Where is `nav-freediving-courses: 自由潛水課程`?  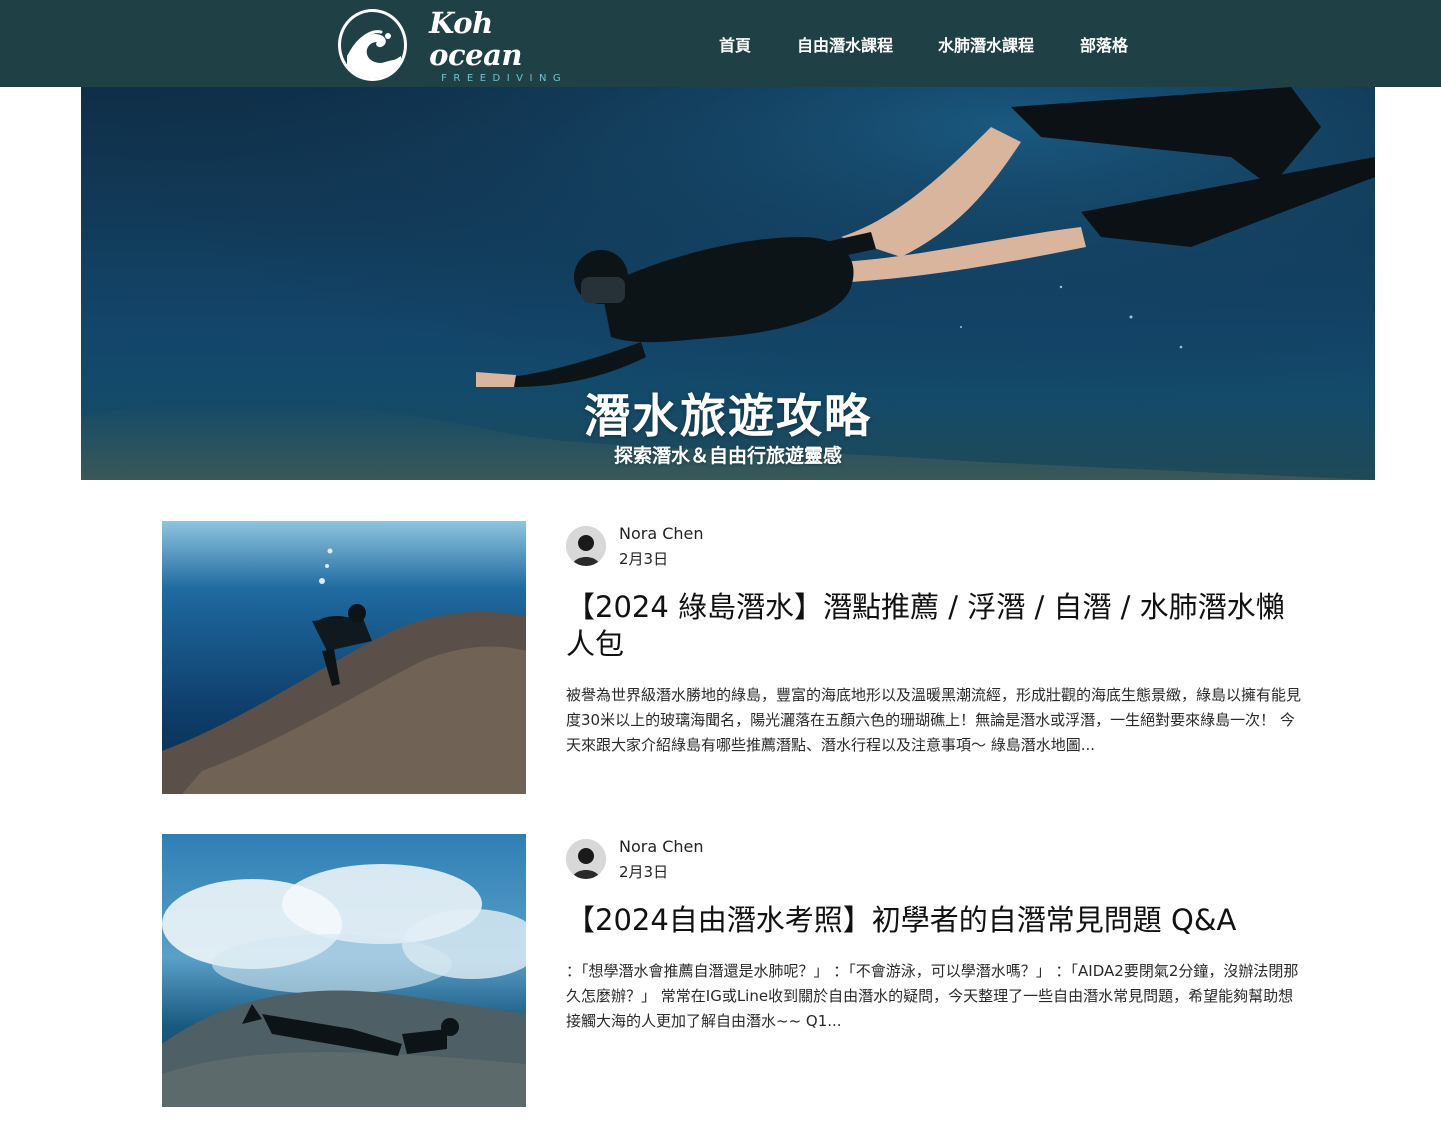
nav-freediving-courses: 自由潛水課程 is located at coordinates (845, 44).